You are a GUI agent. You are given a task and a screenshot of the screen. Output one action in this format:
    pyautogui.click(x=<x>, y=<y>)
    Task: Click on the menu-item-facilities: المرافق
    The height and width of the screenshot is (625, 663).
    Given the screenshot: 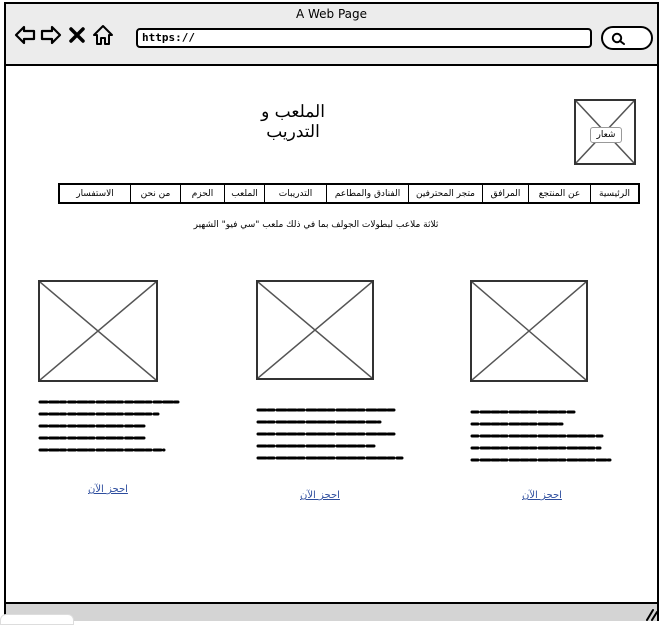 What is the action you would take?
    pyautogui.click(x=505, y=193)
    